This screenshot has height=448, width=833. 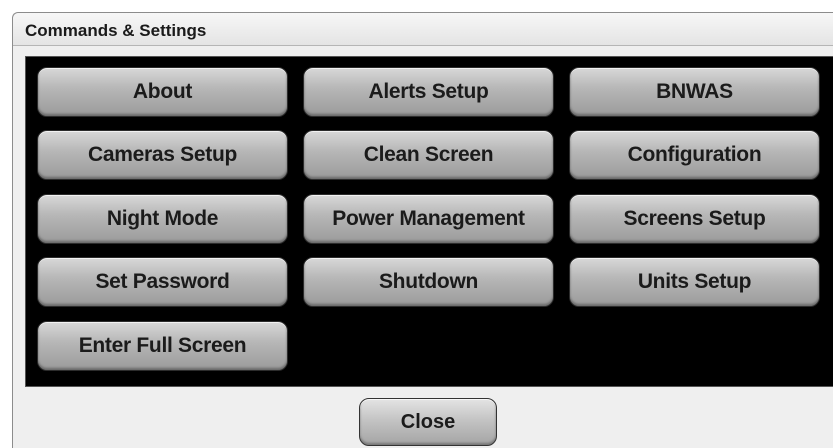 I want to click on cameras-setup-button: Cameras Setup, so click(x=162, y=155).